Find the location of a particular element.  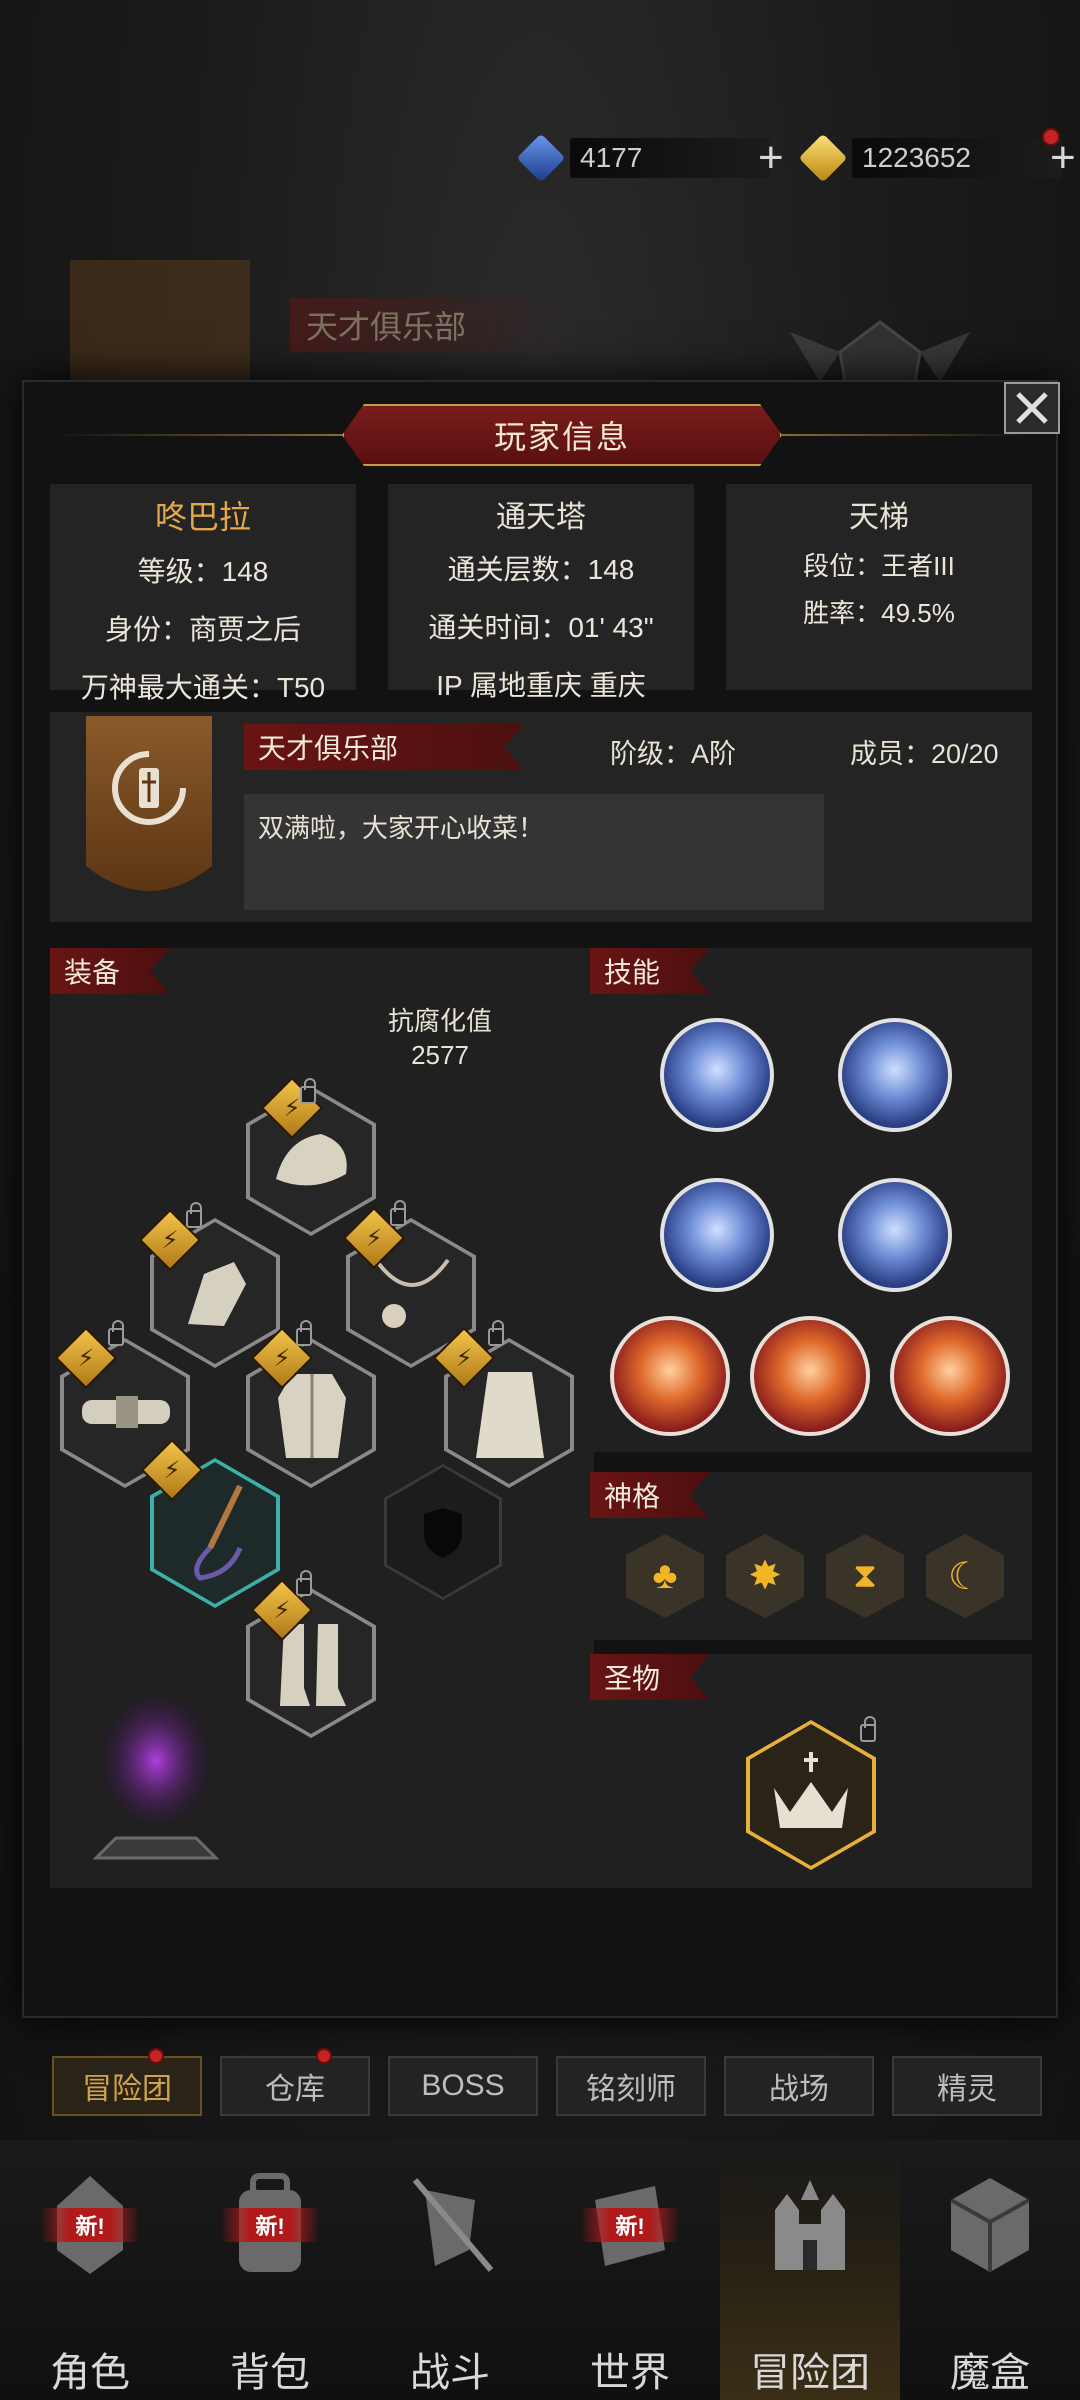

tab-spirit: 精灵 is located at coordinates (967, 2086).